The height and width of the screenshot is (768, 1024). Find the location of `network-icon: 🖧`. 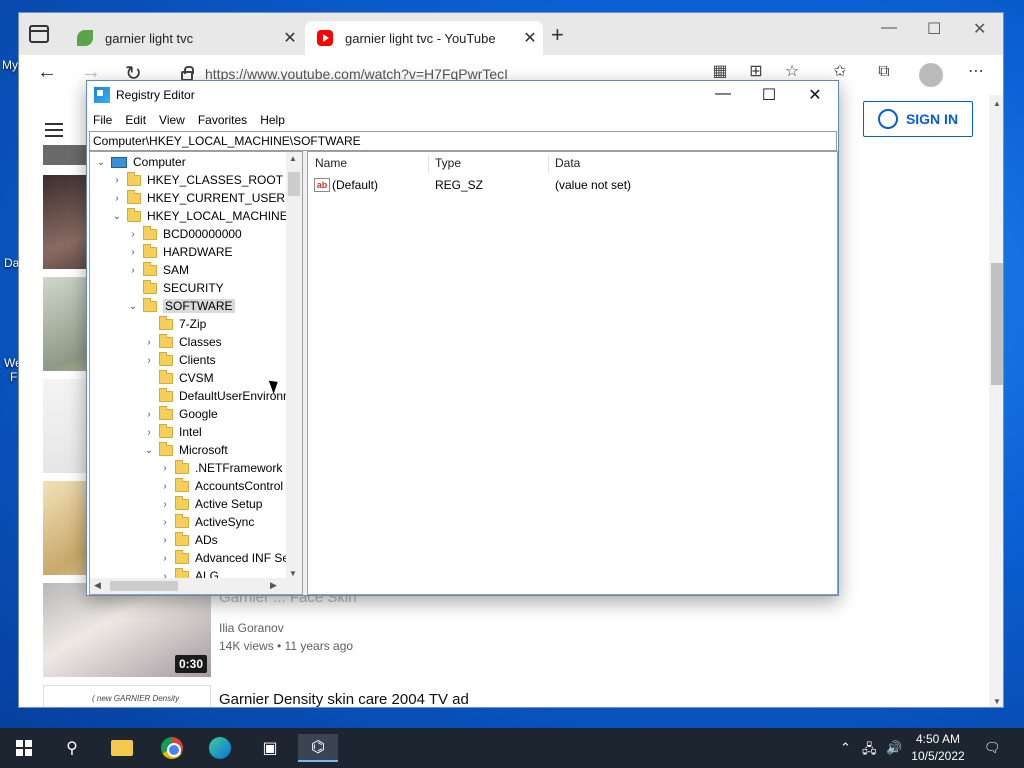

network-icon: 🖧 is located at coordinates (869, 751).